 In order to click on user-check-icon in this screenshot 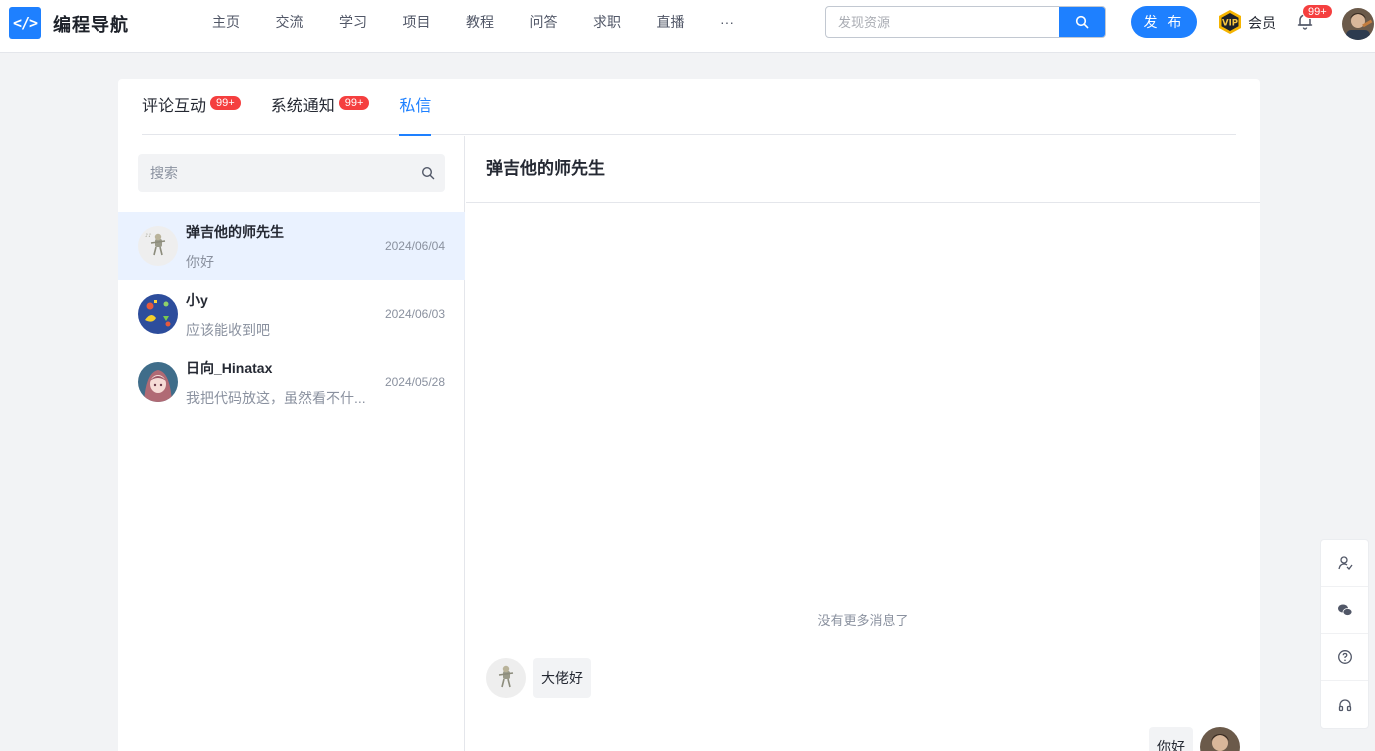, I will do `click(1345, 563)`.